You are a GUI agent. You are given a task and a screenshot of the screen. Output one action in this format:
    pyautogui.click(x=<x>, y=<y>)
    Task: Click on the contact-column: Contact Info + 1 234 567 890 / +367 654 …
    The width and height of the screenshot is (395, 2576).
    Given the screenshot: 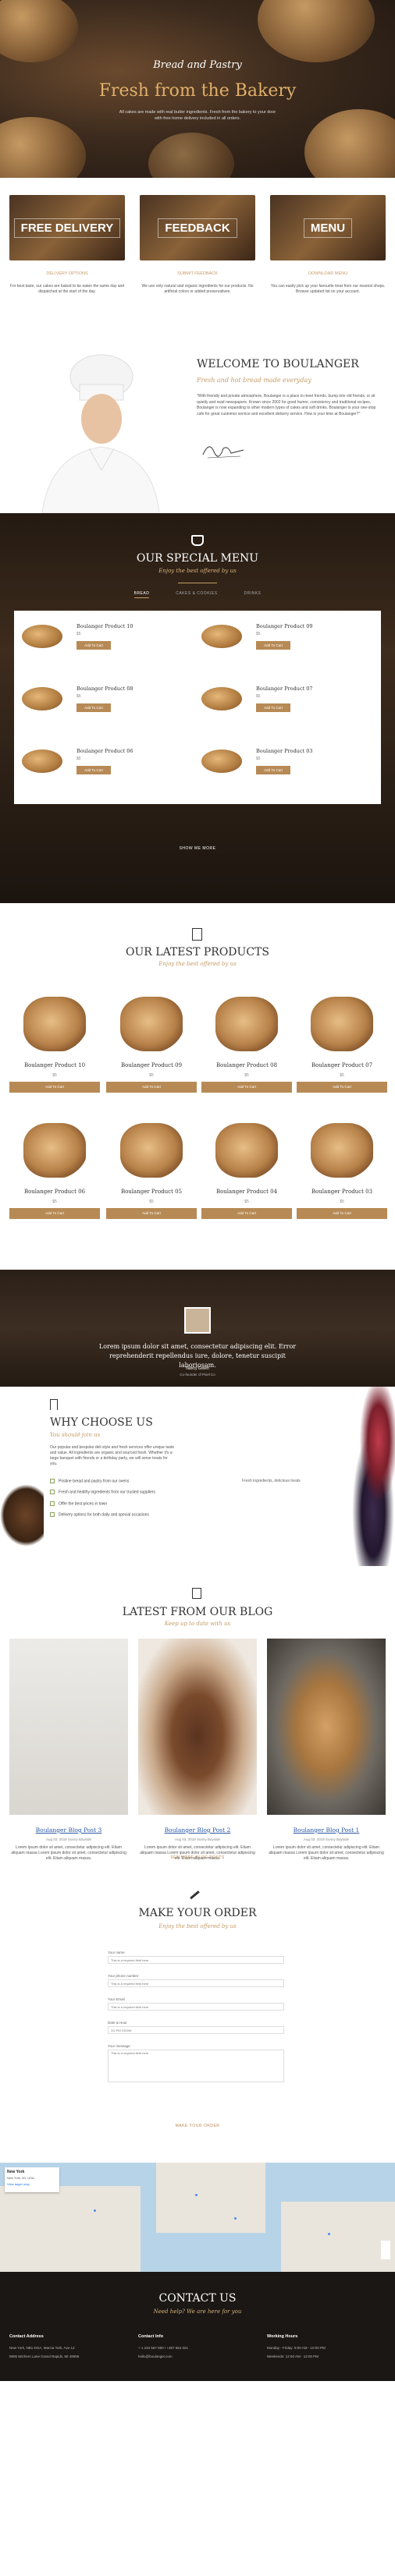 What is the action you would take?
    pyautogui.click(x=196, y=2348)
    